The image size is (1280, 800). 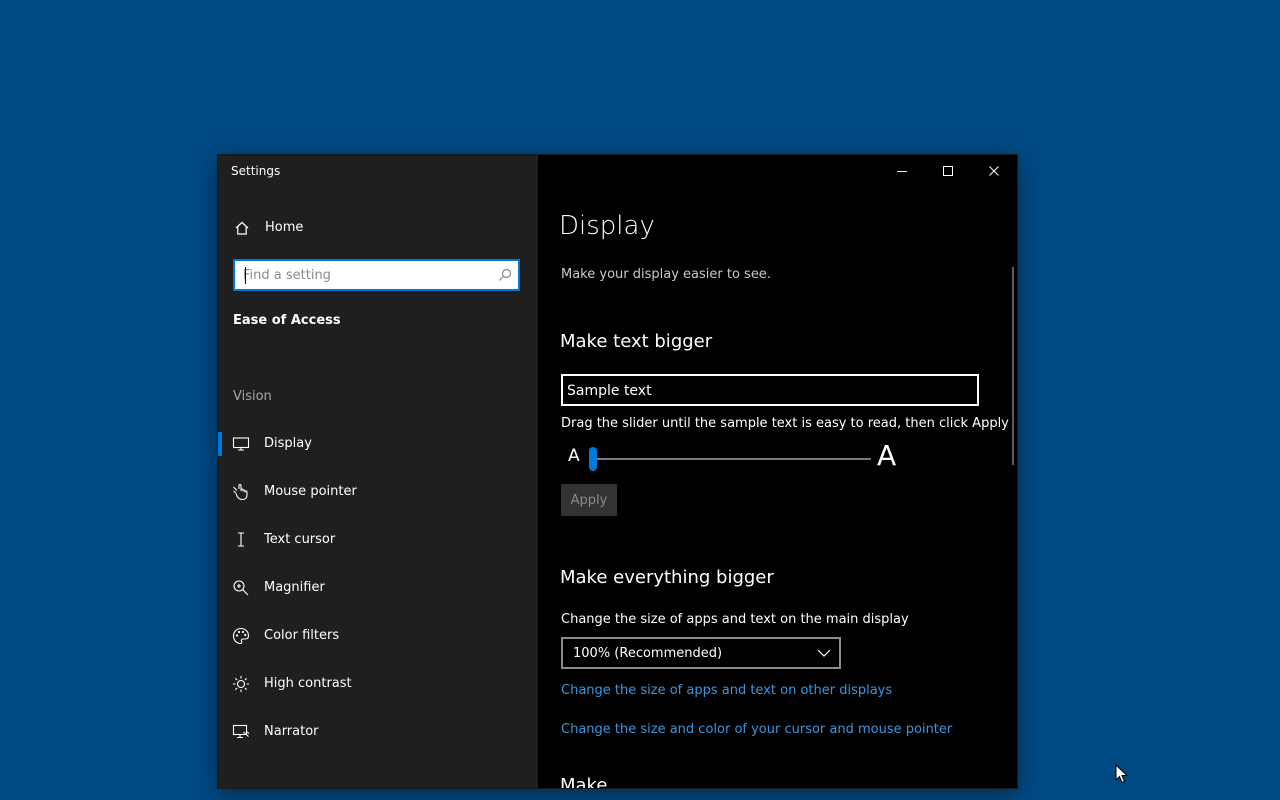 What do you see at coordinates (288, 443) in the screenshot?
I see `sidebar-item-label: Display` at bounding box center [288, 443].